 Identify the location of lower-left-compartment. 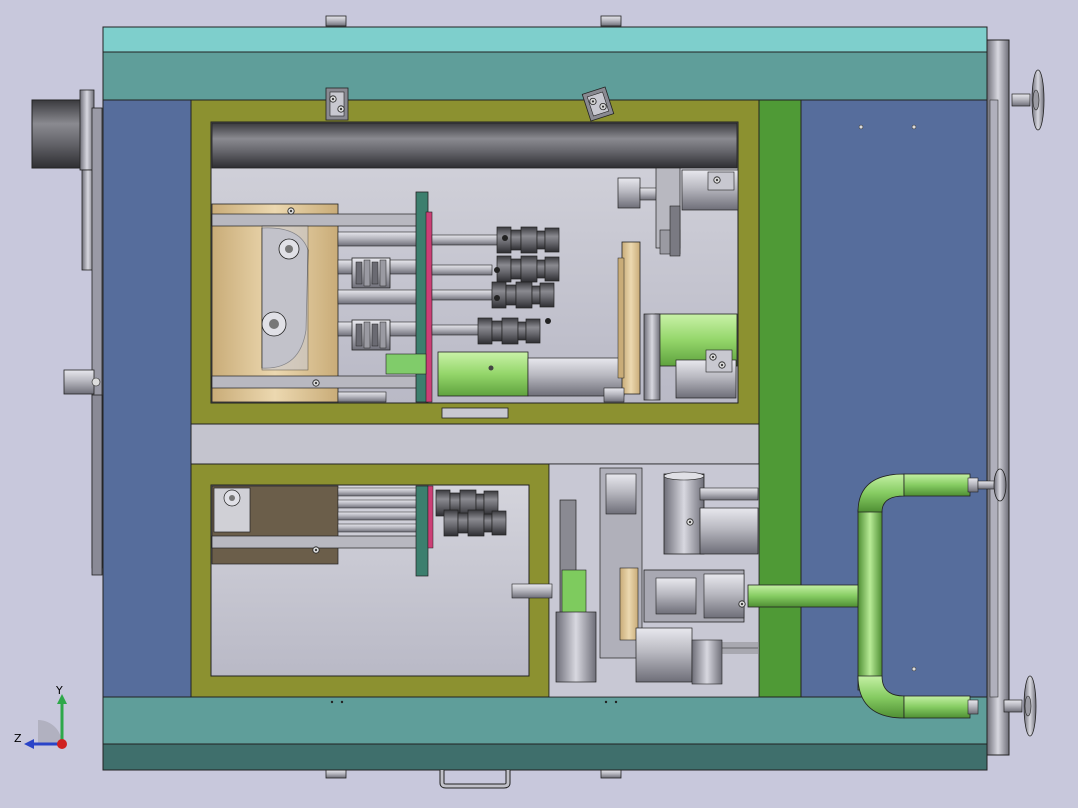
(370, 580).